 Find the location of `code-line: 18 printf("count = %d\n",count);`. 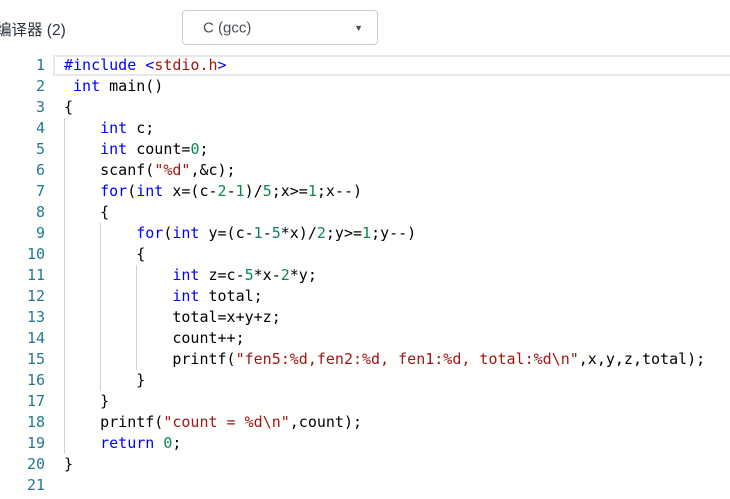

code-line: 18 printf("count = %d\n",count); is located at coordinates (365, 422).